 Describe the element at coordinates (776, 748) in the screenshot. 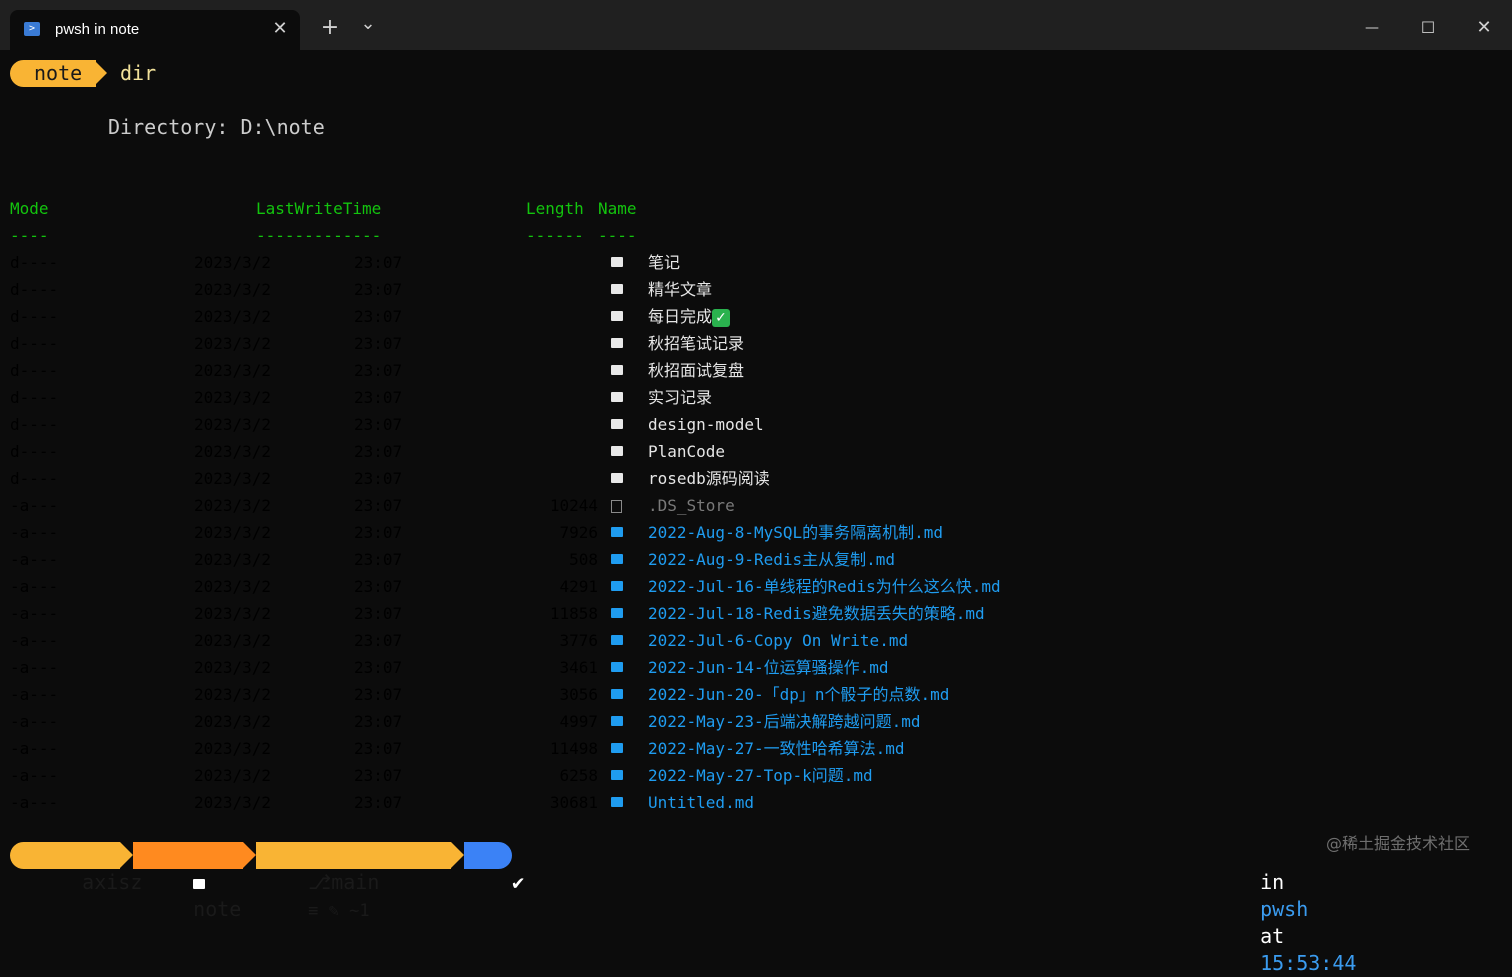

I see `row-name: 2022-May-27-一致性哈希算法.md` at that location.